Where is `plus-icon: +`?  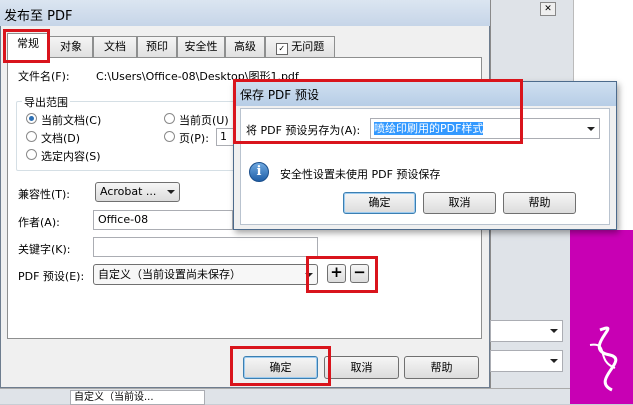
plus-icon: + is located at coordinates (336, 272).